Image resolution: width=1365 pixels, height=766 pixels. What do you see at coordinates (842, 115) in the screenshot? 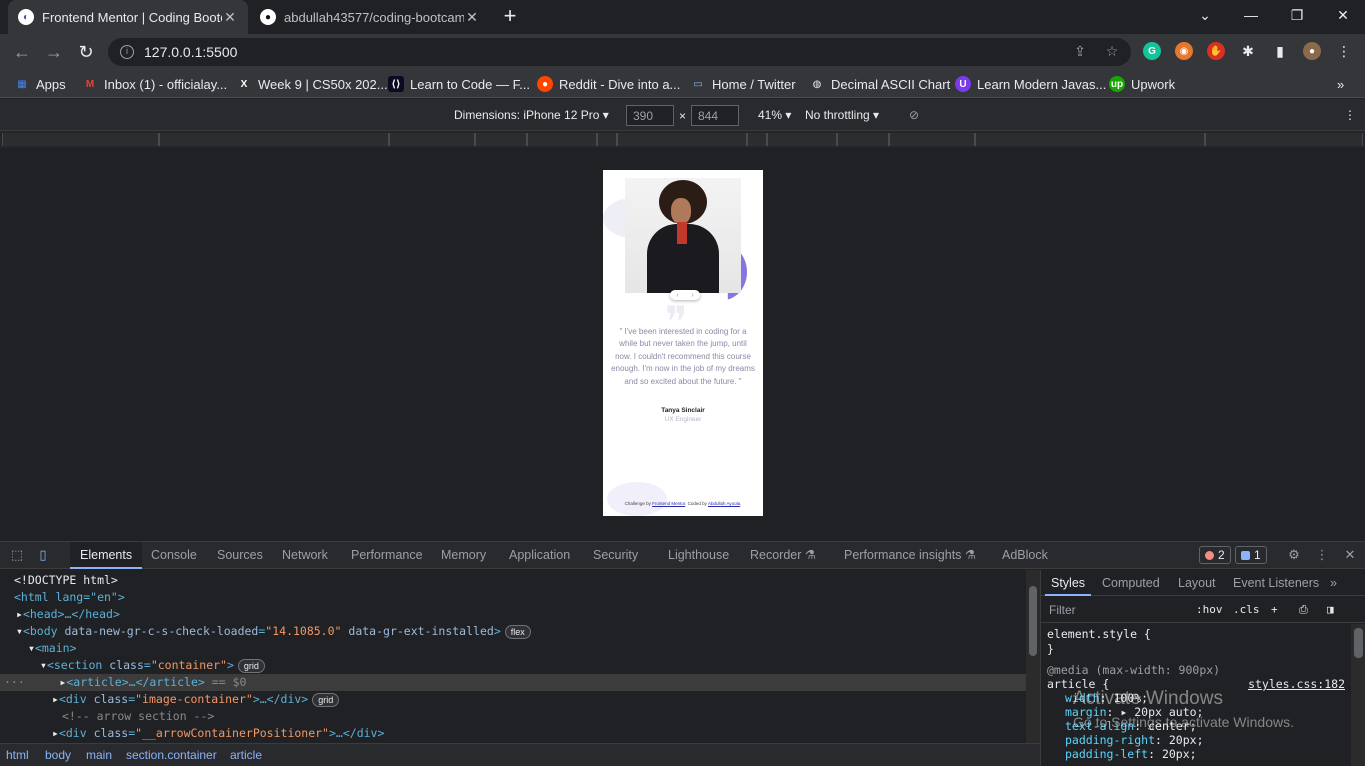
I see `throttling-select: No throttling ▾` at bounding box center [842, 115].